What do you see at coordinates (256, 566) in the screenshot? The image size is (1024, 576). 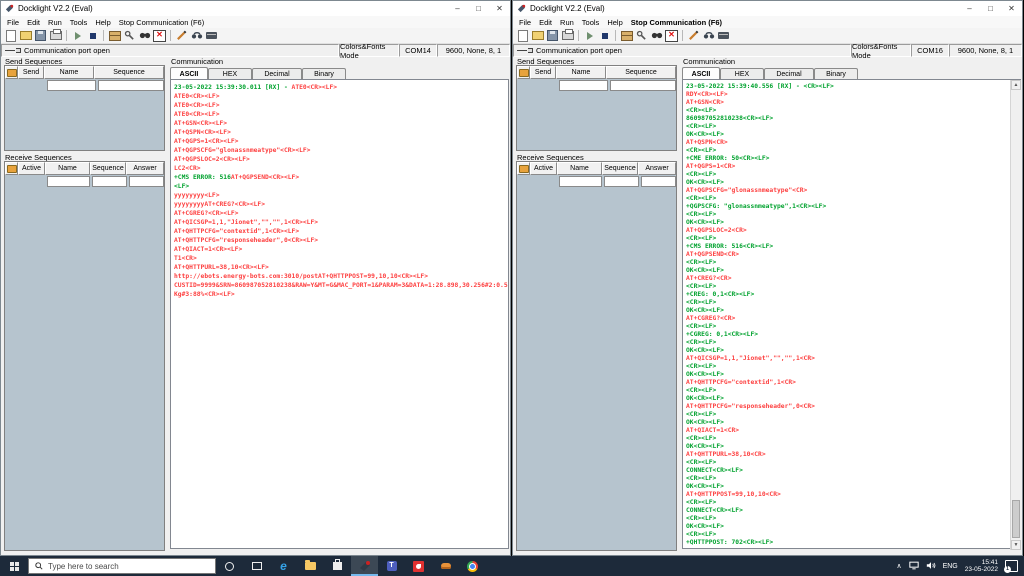 I see `taskbar-task-view-icon` at bounding box center [256, 566].